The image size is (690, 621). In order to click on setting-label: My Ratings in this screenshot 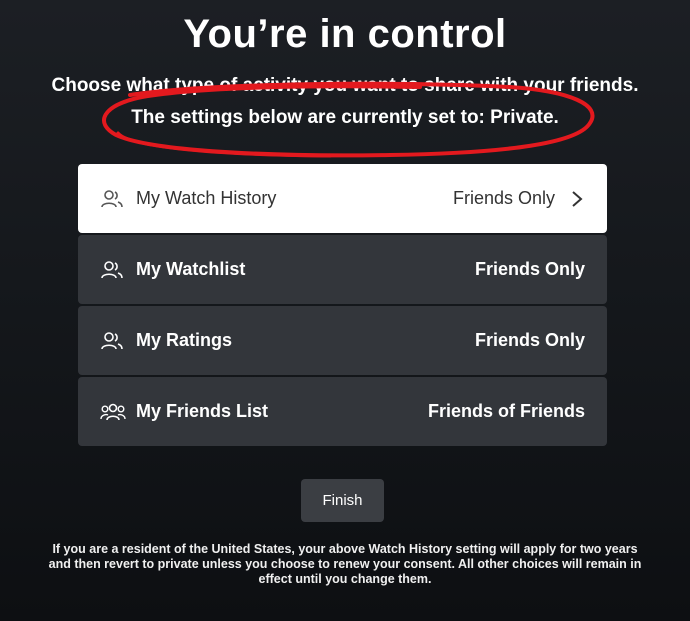, I will do `click(184, 340)`.